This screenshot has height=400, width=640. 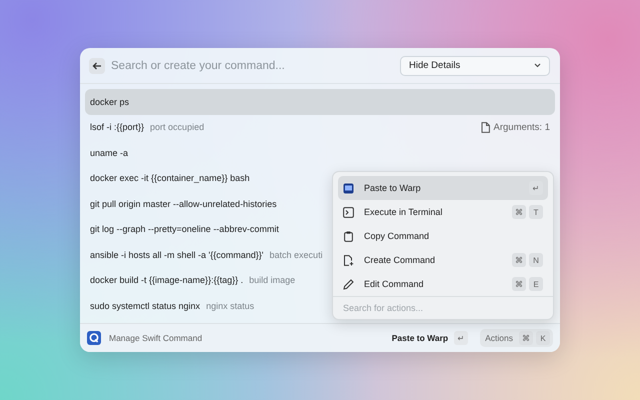 I want to click on shortcut-key: T, so click(x=536, y=212).